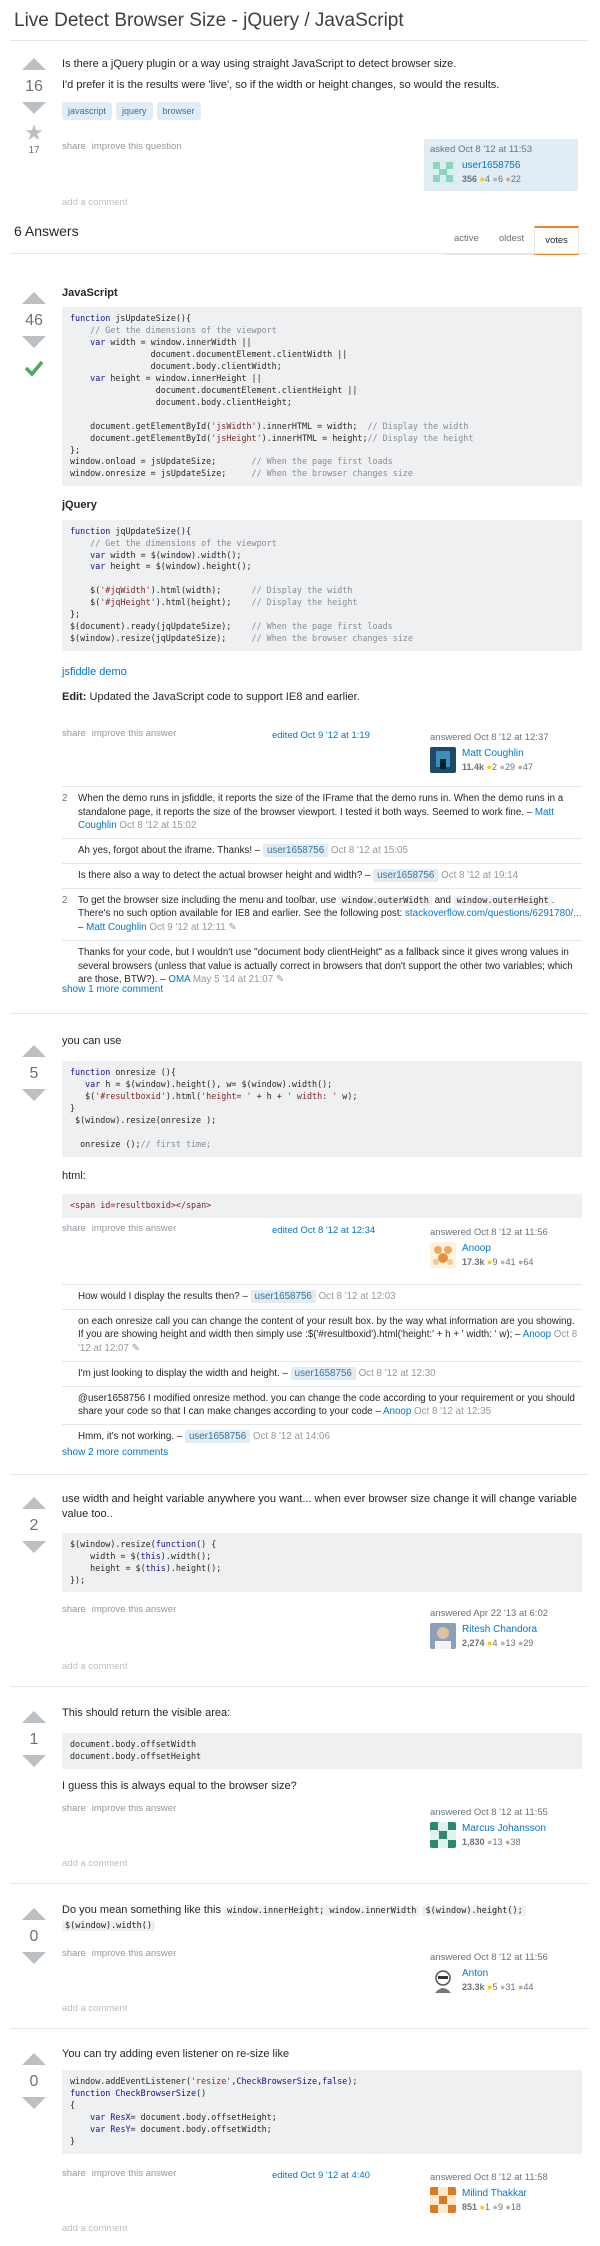  Describe the element at coordinates (34, 133) in the screenshot. I see `favorite-star-icon: ★` at that location.